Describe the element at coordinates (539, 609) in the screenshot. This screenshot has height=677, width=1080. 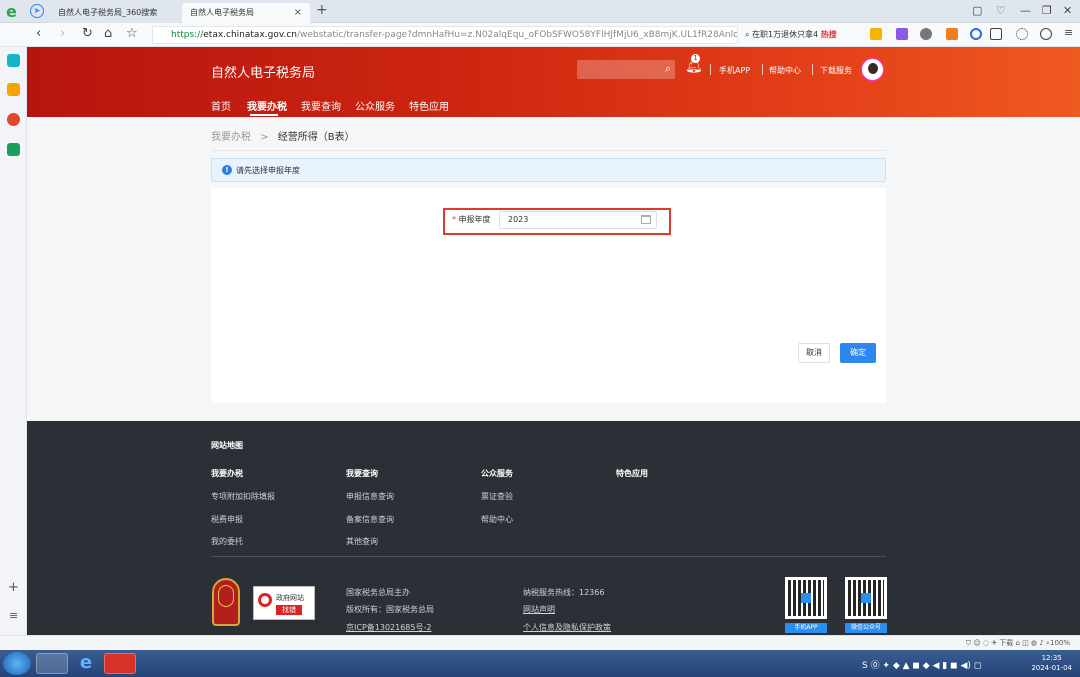
I see `statement-link: 网站声明` at that location.